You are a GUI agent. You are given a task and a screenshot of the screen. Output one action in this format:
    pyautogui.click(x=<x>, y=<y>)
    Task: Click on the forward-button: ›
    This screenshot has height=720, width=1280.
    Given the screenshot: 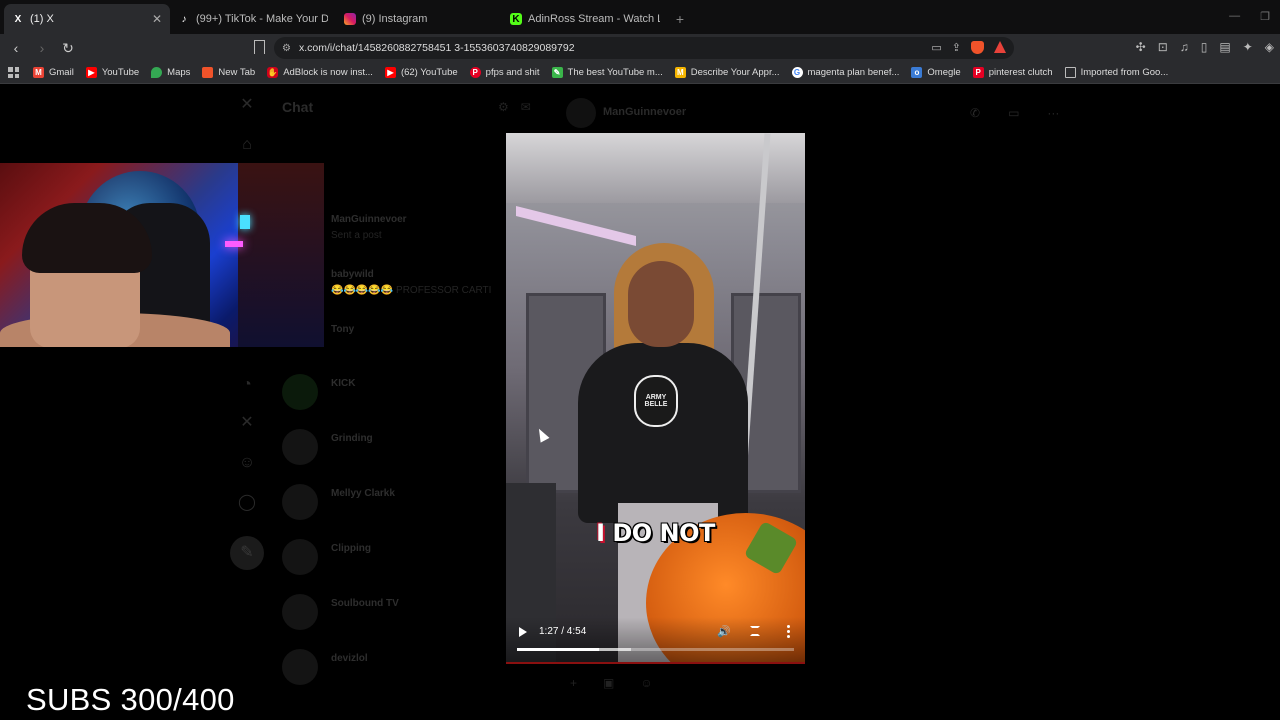 What is the action you would take?
    pyautogui.click(x=42, y=48)
    